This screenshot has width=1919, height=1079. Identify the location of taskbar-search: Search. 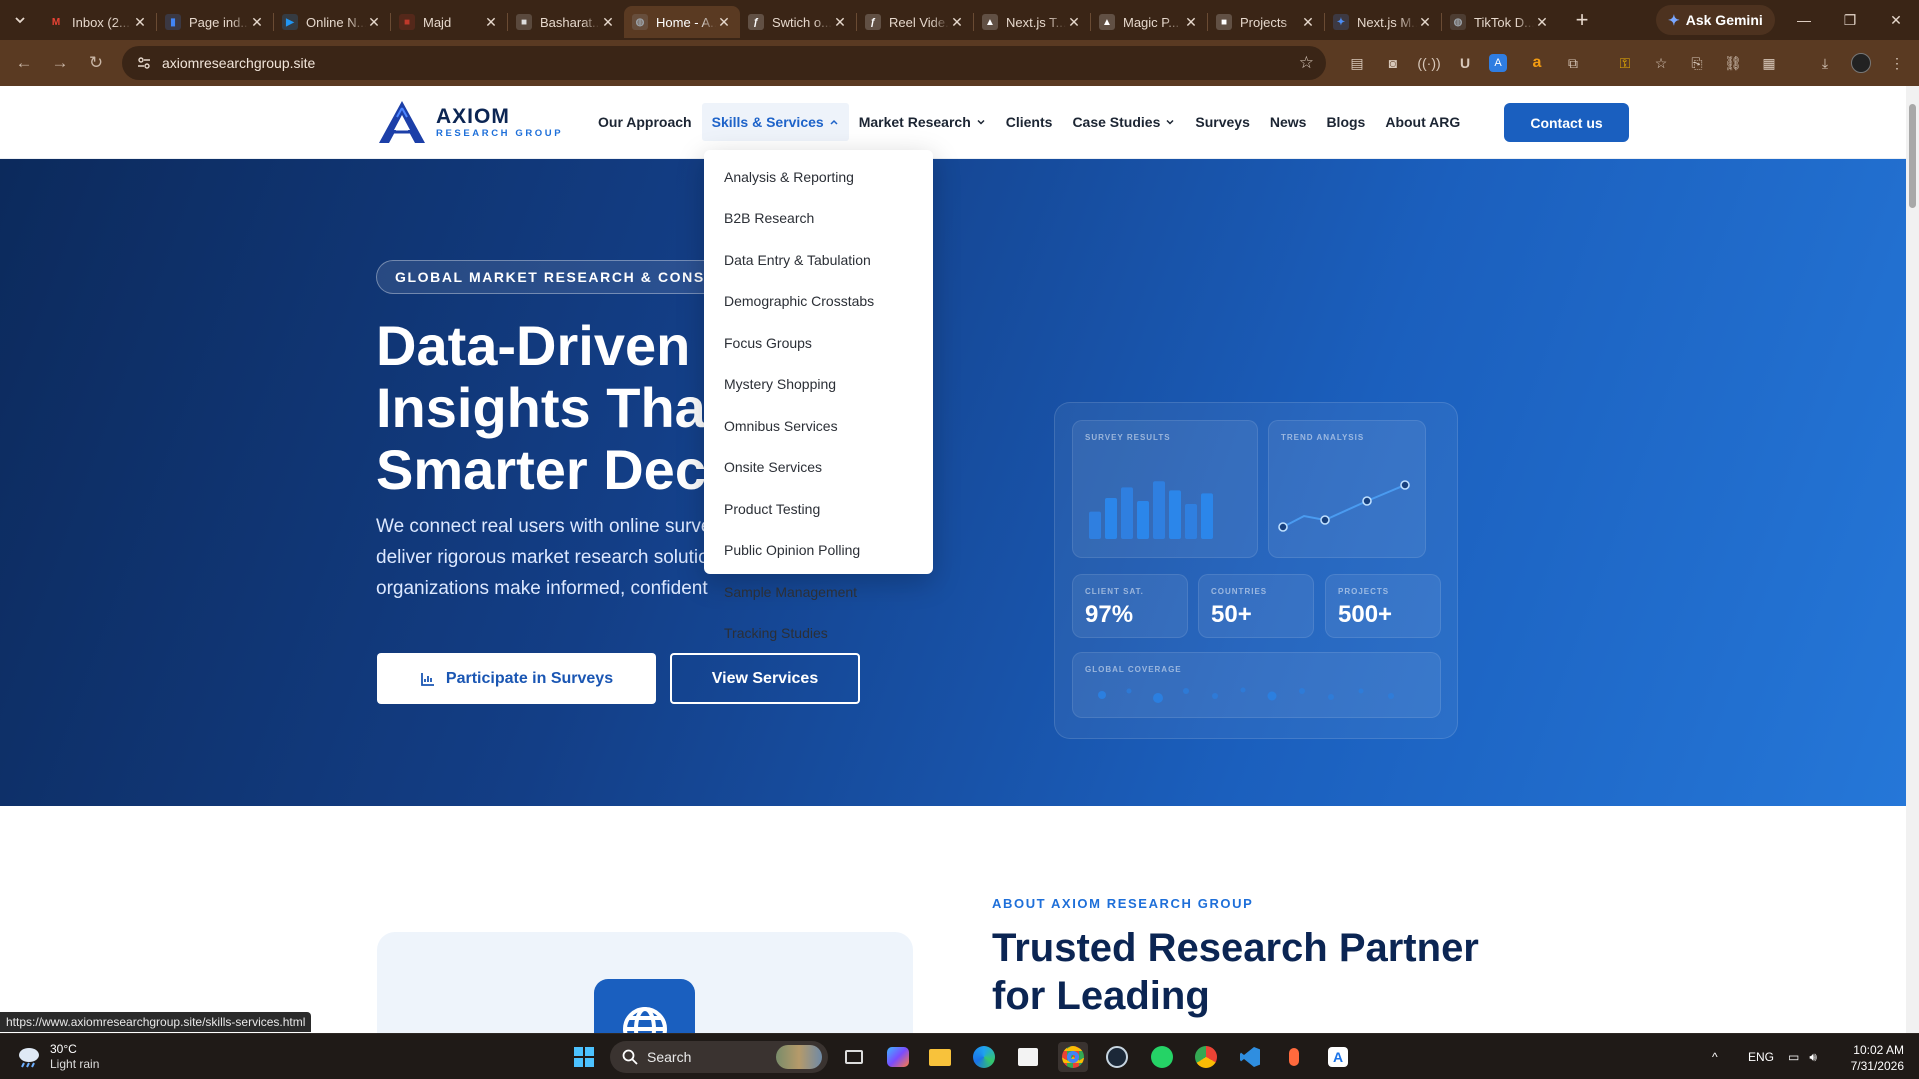
(719, 1057).